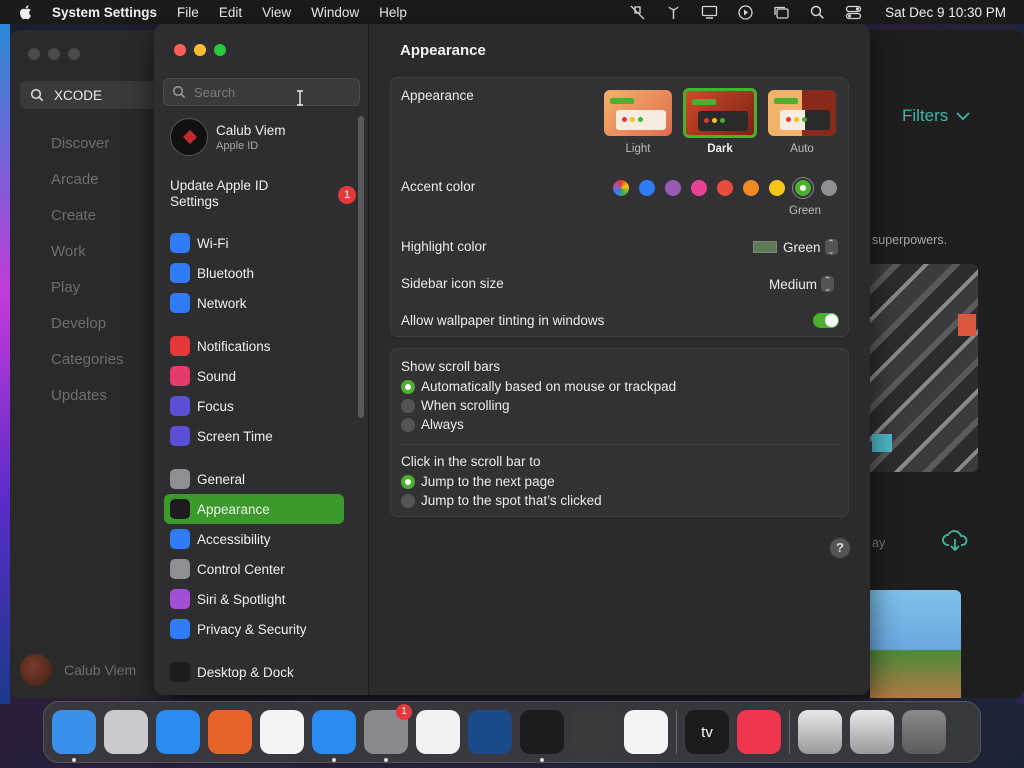 The height and width of the screenshot is (768, 1024). I want to click on screenshots-stack-icon, so click(872, 732).